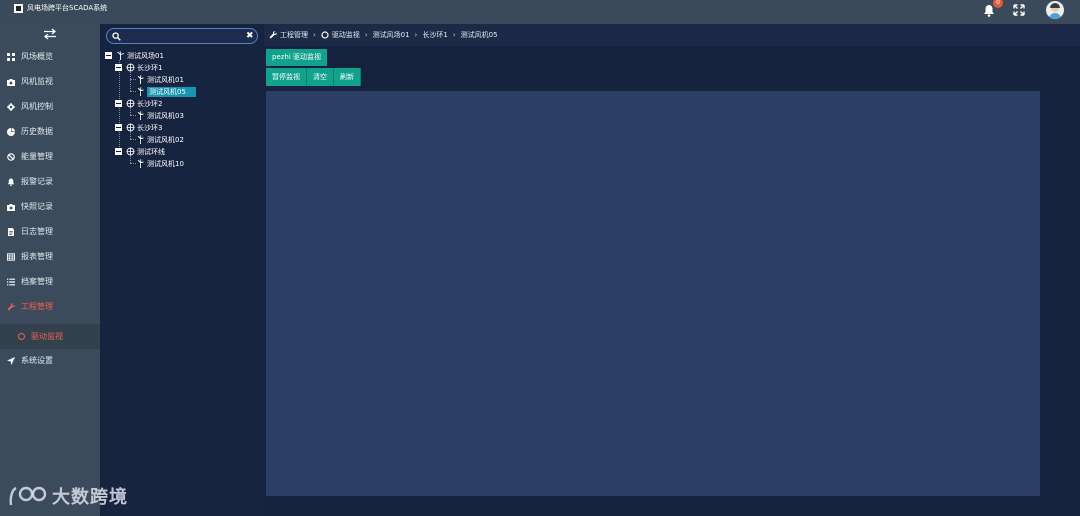 This screenshot has height=516, width=1080. I want to click on sidebar-item-overview: 风场概览, so click(50, 56).